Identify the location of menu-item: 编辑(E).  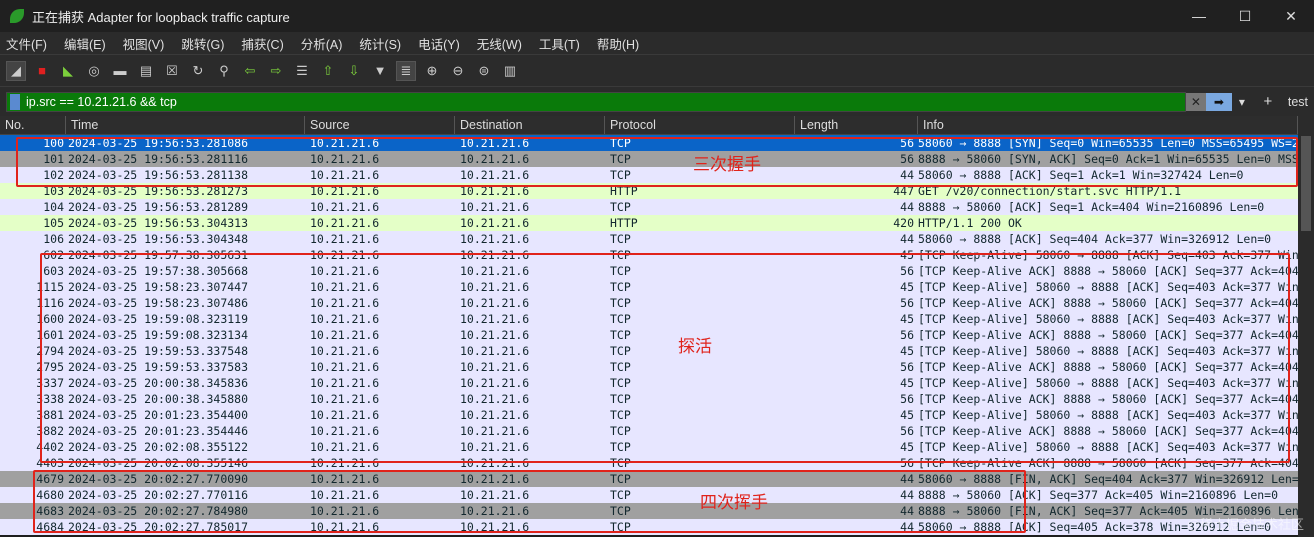
(85, 43).